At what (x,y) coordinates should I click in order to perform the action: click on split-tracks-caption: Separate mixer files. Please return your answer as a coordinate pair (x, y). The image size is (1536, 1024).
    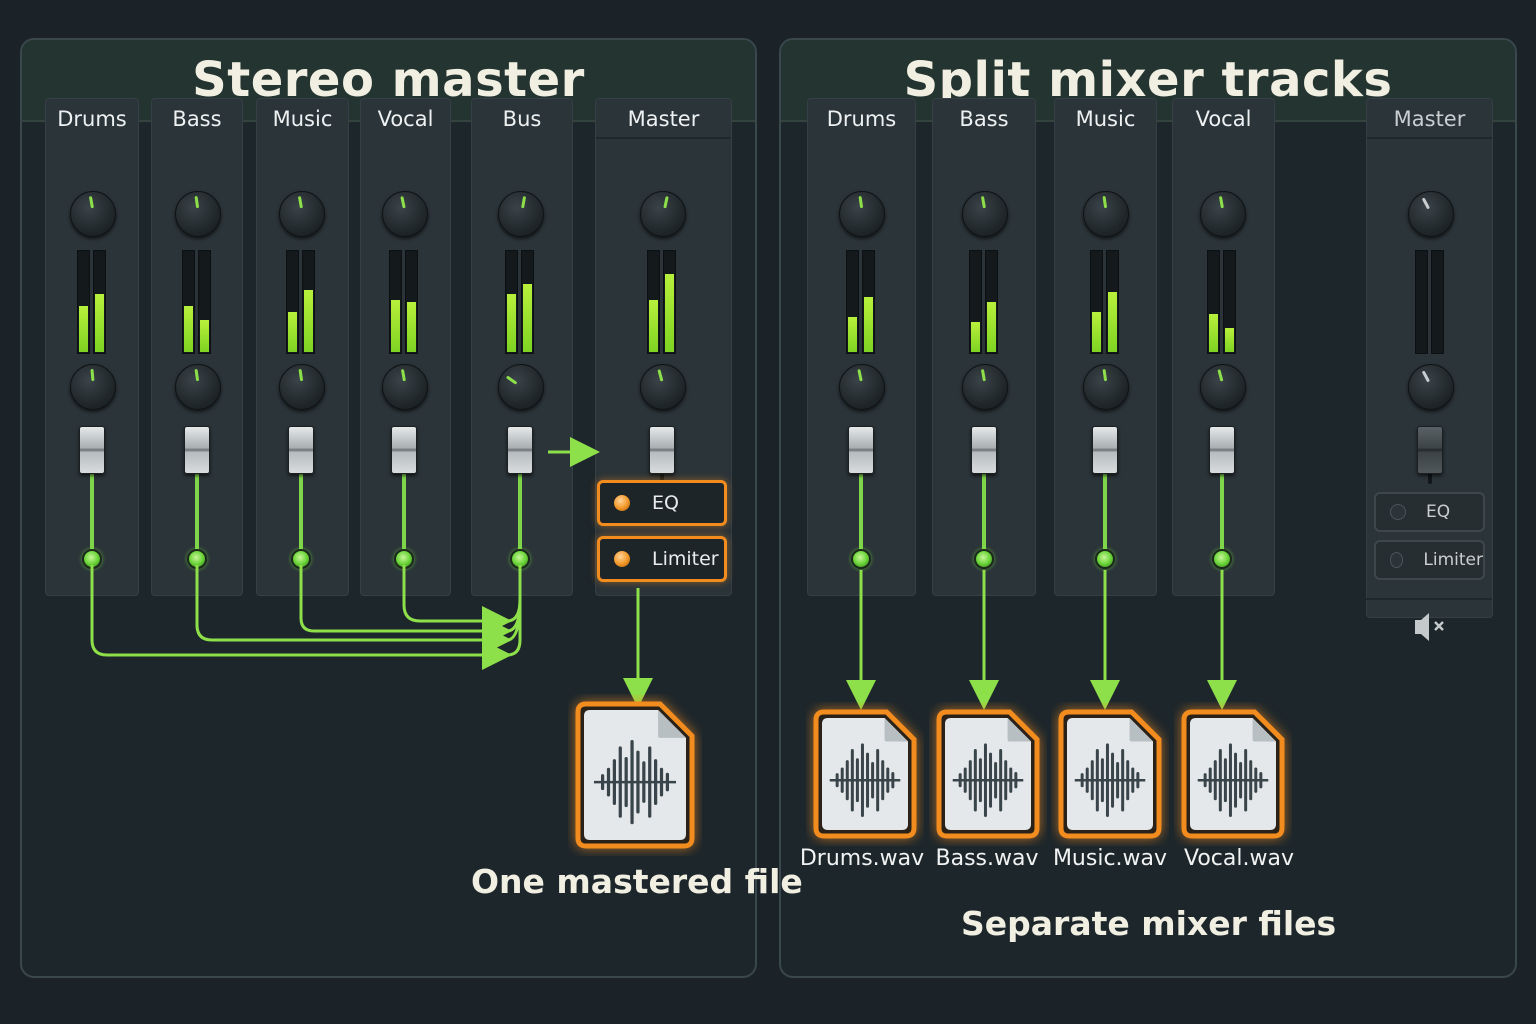
    Looking at the image, I should click on (1149, 923).